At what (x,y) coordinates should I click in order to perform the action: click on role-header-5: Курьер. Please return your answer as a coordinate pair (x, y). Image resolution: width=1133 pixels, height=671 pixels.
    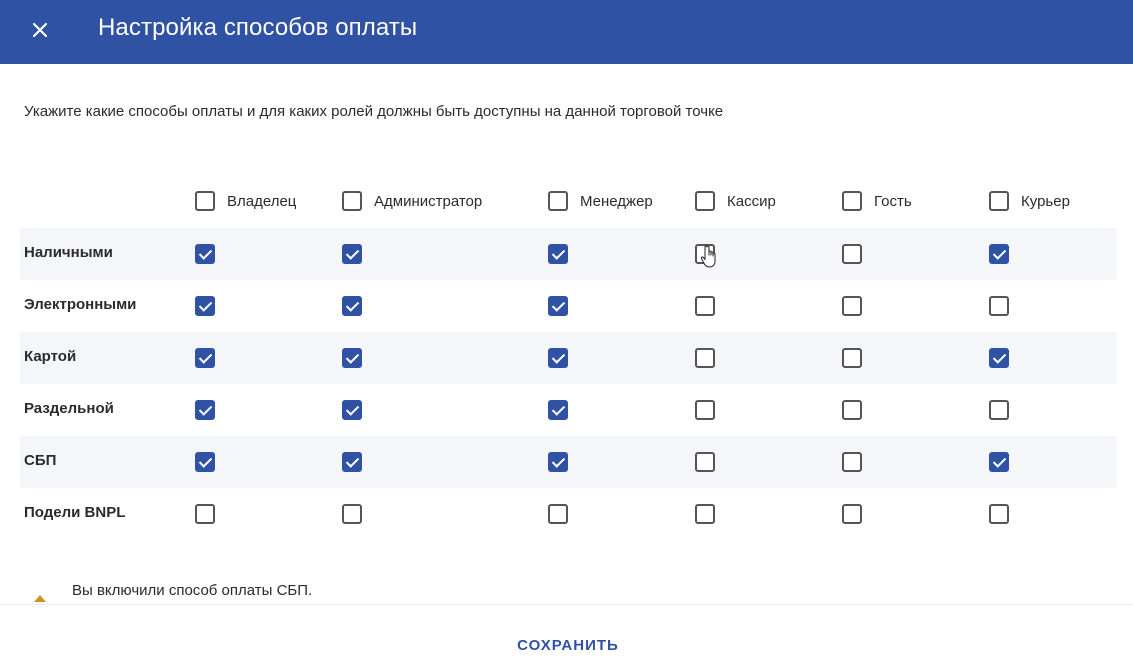
    Looking at the image, I should click on (1029, 201).